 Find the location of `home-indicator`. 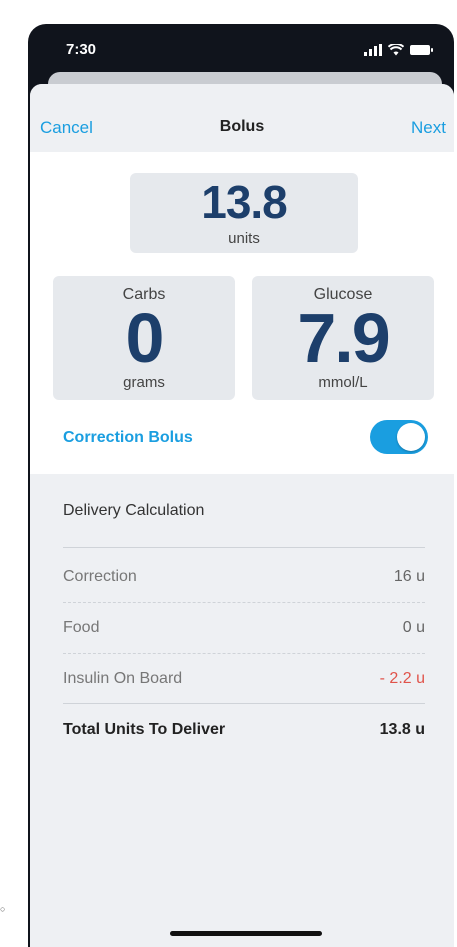

home-indicator is located at coordinates (246, 933).